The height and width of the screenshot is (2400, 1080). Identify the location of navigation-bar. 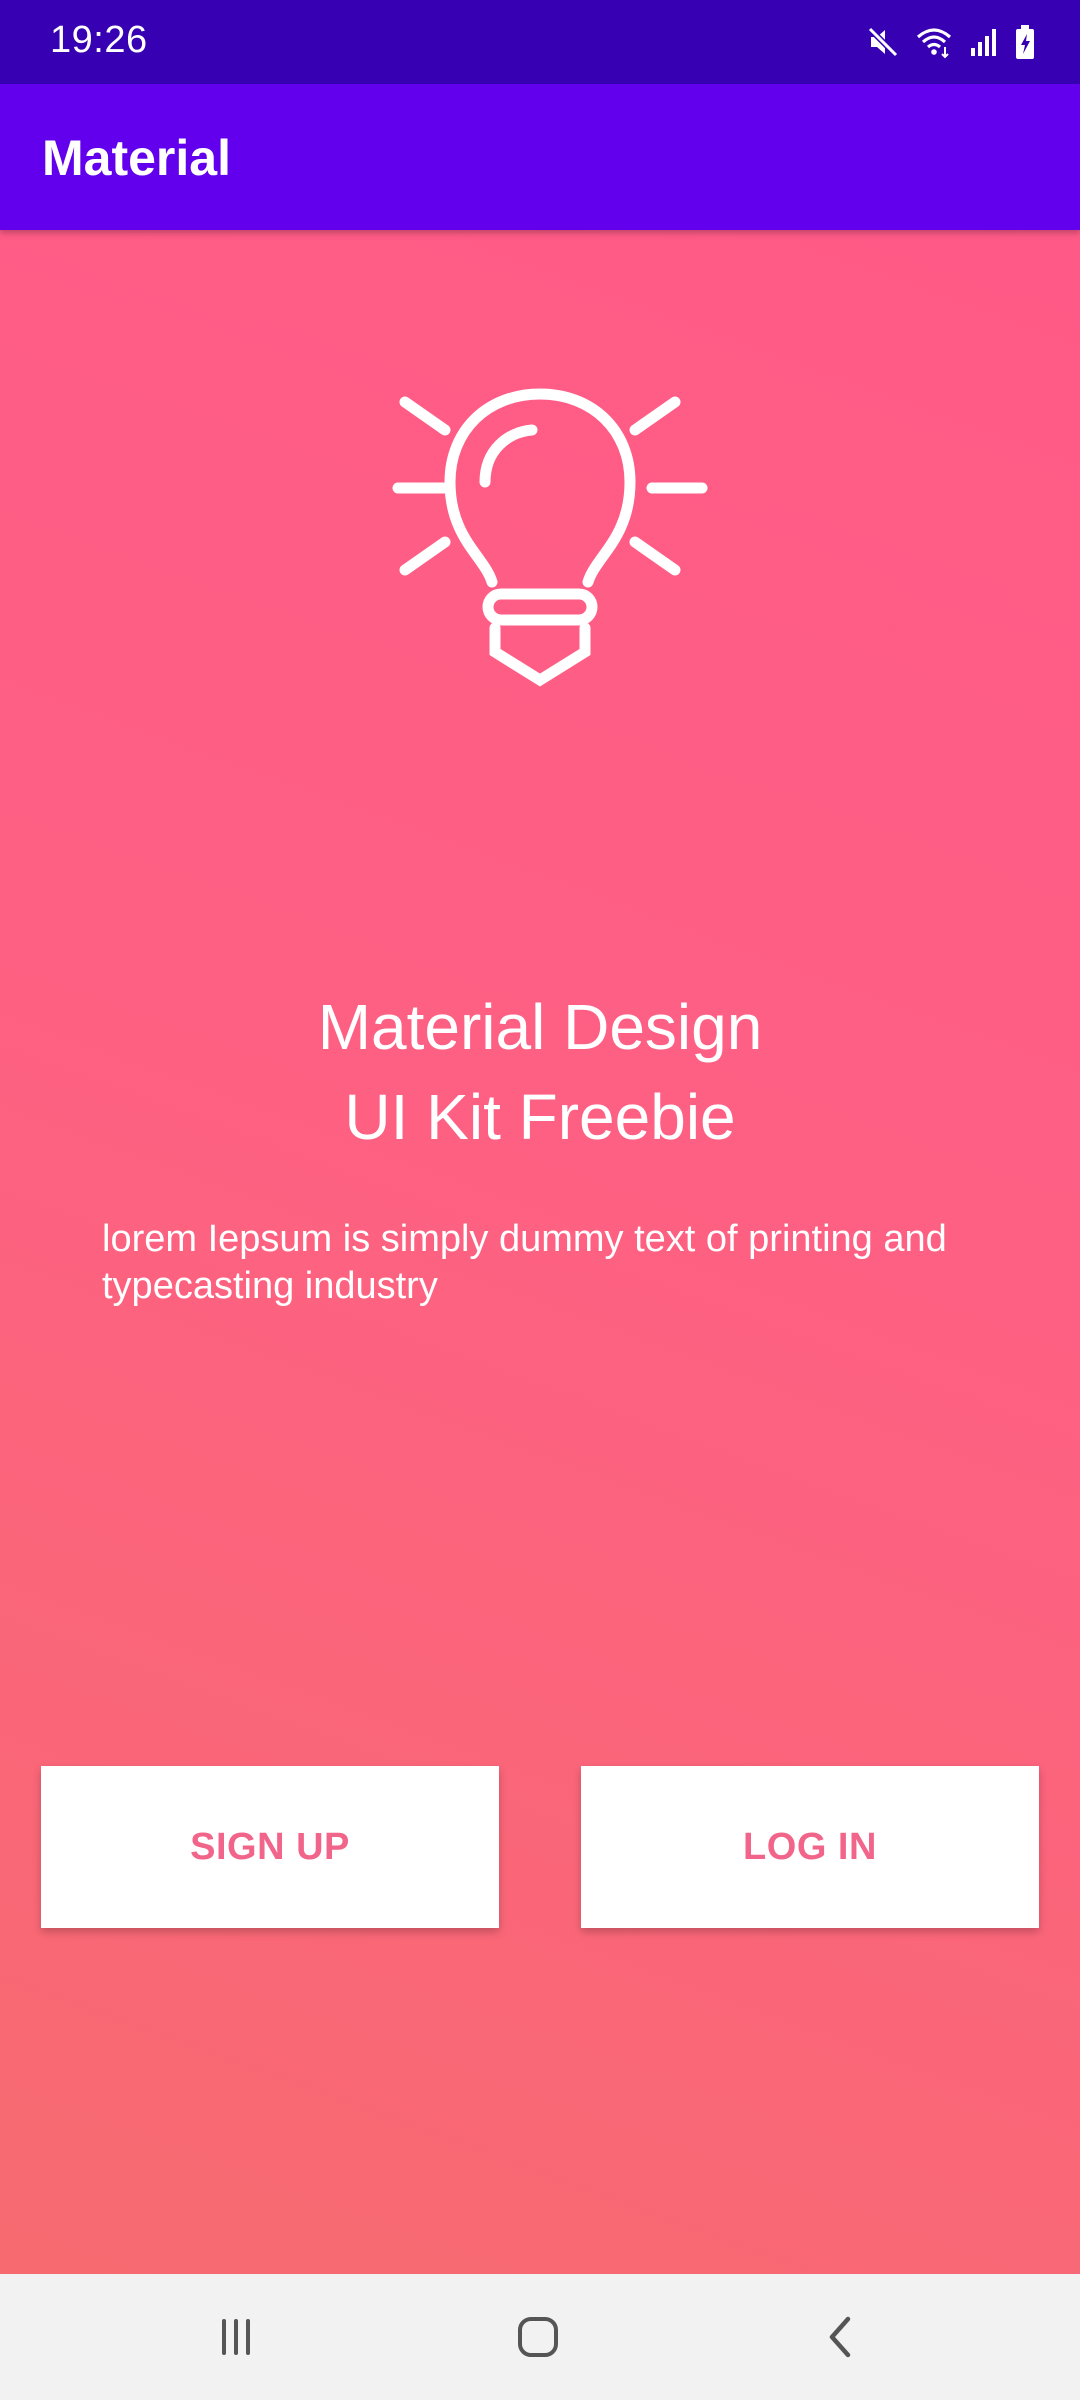
(540, 2337).